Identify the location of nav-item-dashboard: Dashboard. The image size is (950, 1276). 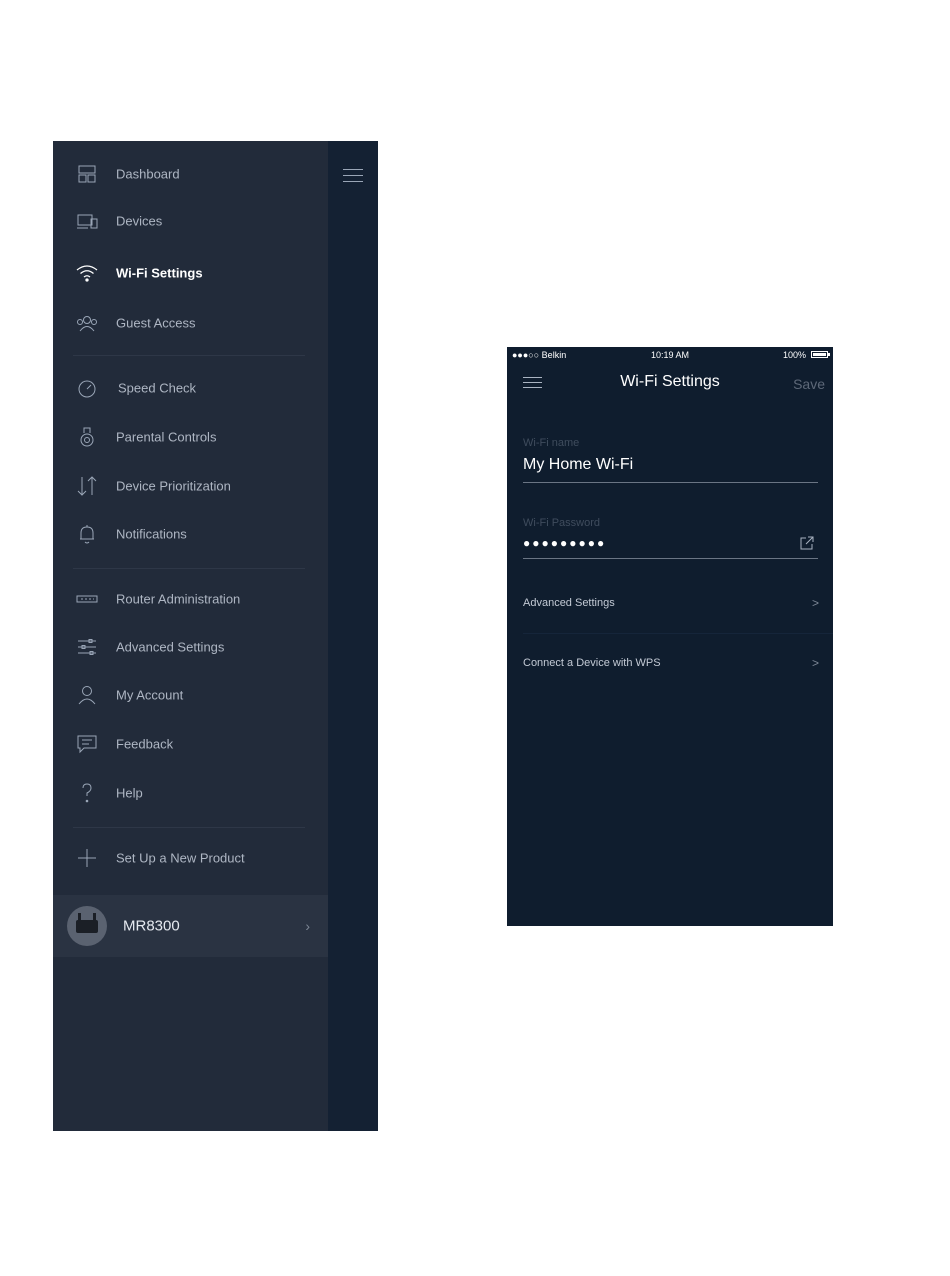
(190, 174).